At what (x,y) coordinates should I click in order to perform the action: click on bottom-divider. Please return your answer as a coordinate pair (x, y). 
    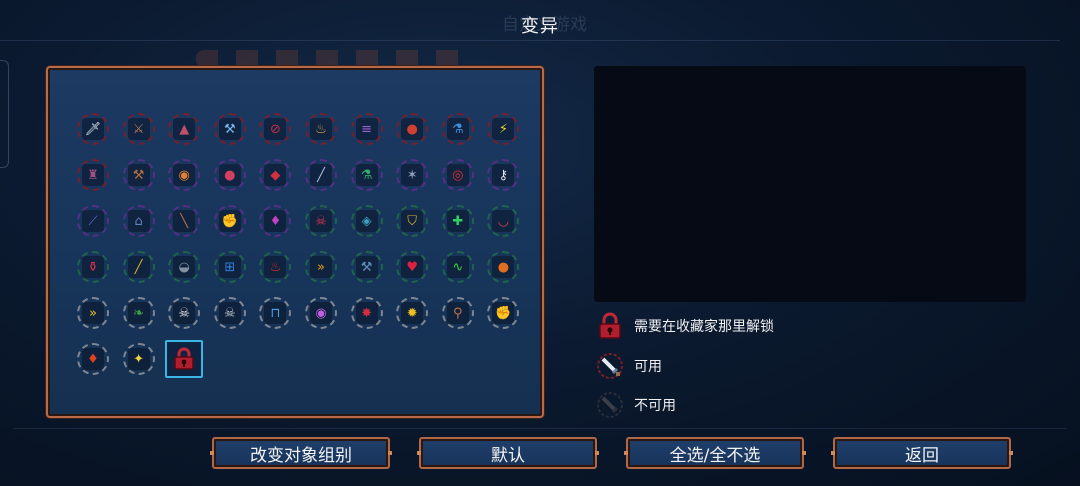
    Looking at the image, I should click on (540, 428).